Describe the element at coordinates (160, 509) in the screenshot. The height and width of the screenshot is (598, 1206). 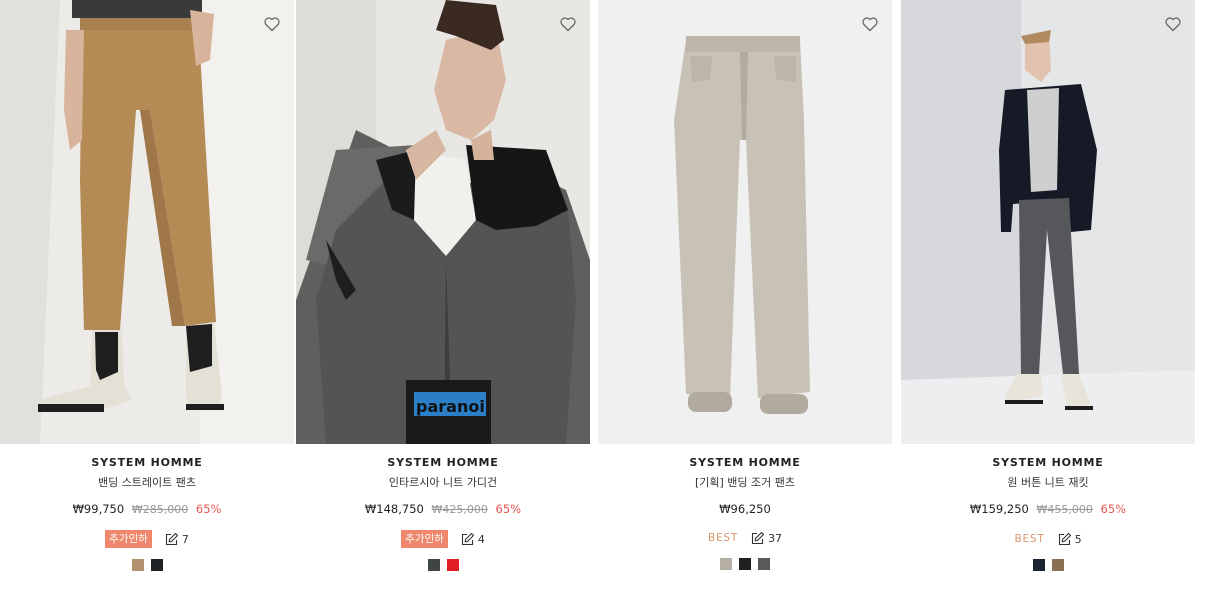
I see `original-price: ₩285,000` at that location.